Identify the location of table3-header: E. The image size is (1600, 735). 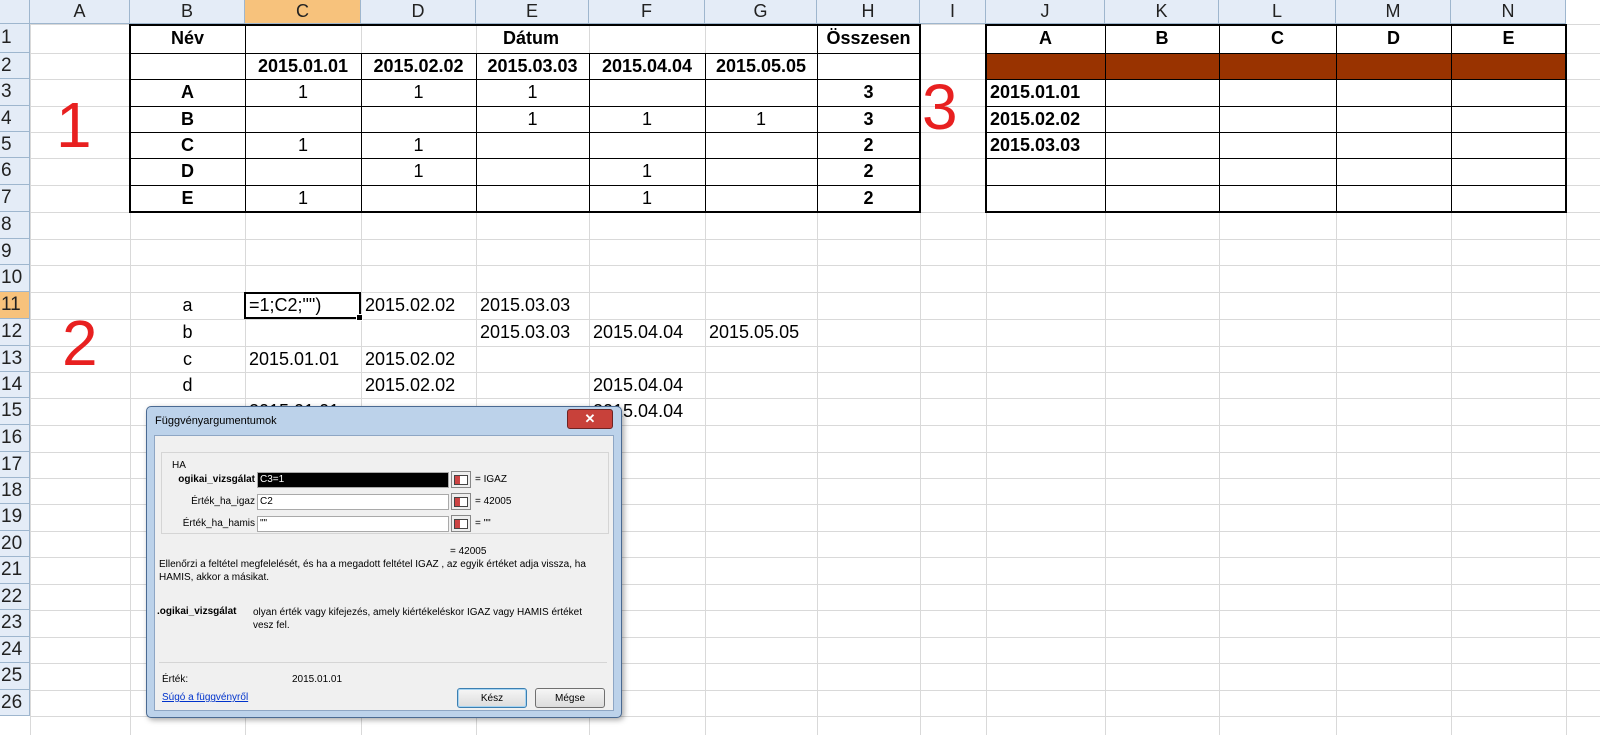
(1508, 38).